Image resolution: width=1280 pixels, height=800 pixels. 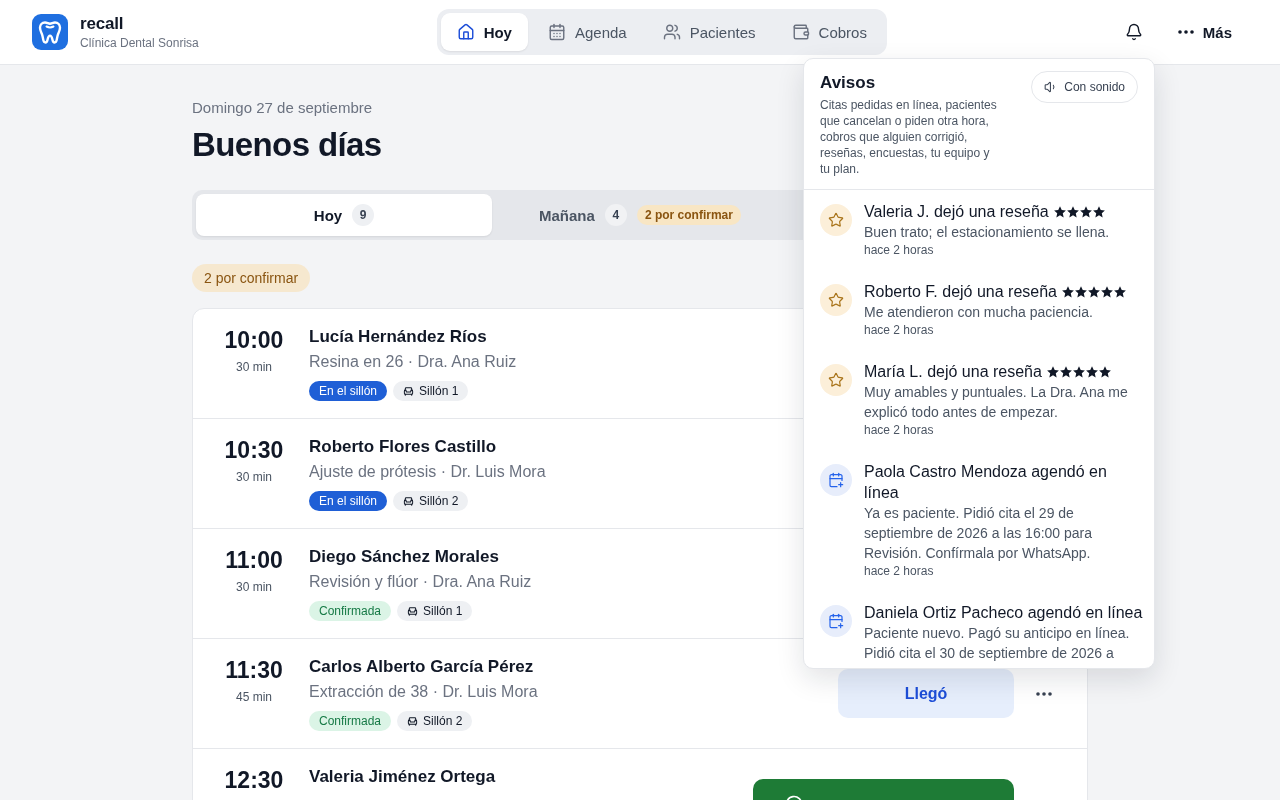 What do you see at coordinates (404, 557) in the screenshot?
I see `patient-name: Diego Sánchez Morales` at bounding box center [404, 557].